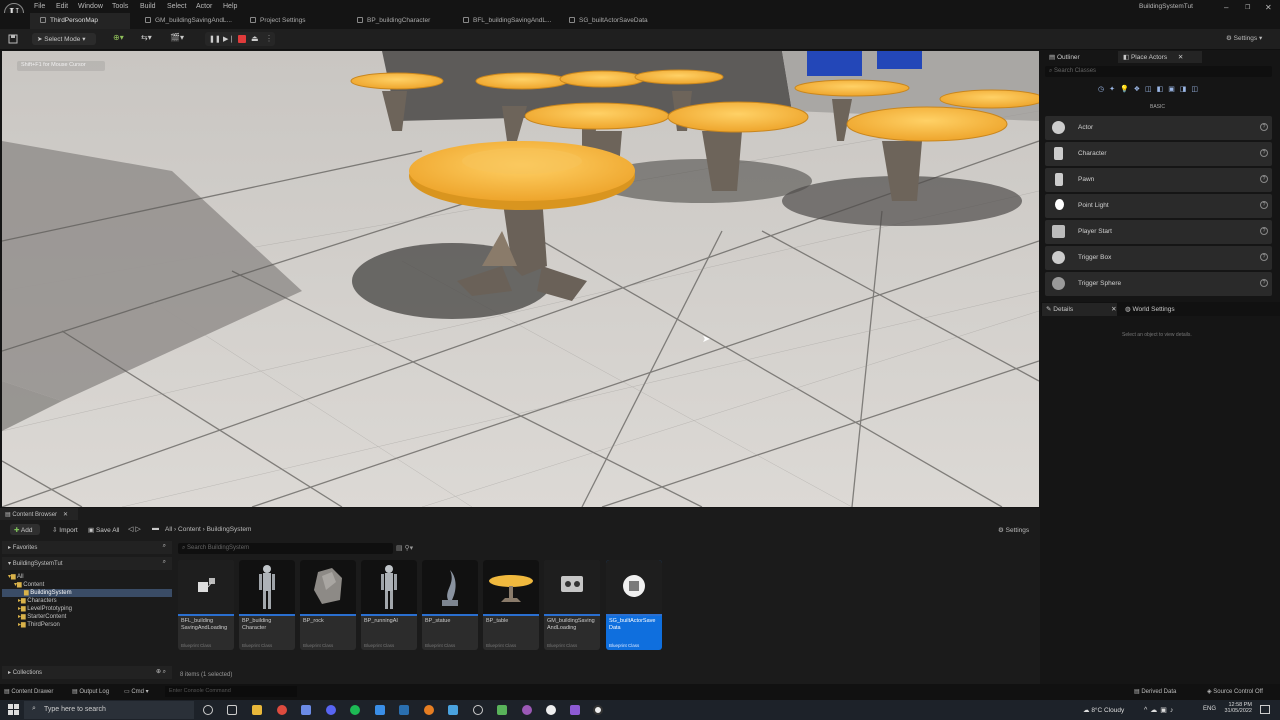  Describe the element at coordinates (269, 38) in the screenshot. I see `more-options-icon: ⋮` at that location.